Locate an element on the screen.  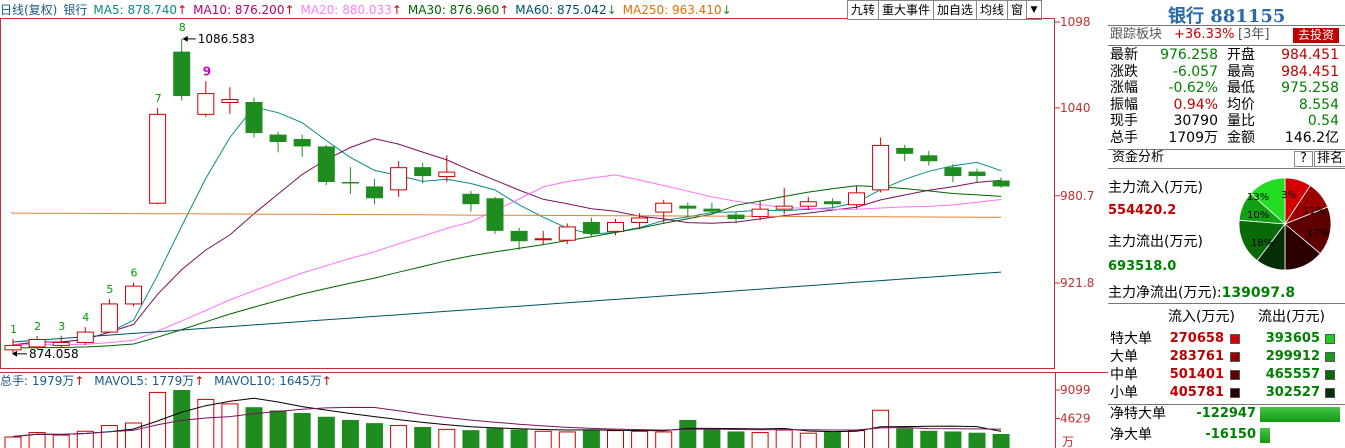
quote-label: 振幅 is located at coordinates (1124, 104).